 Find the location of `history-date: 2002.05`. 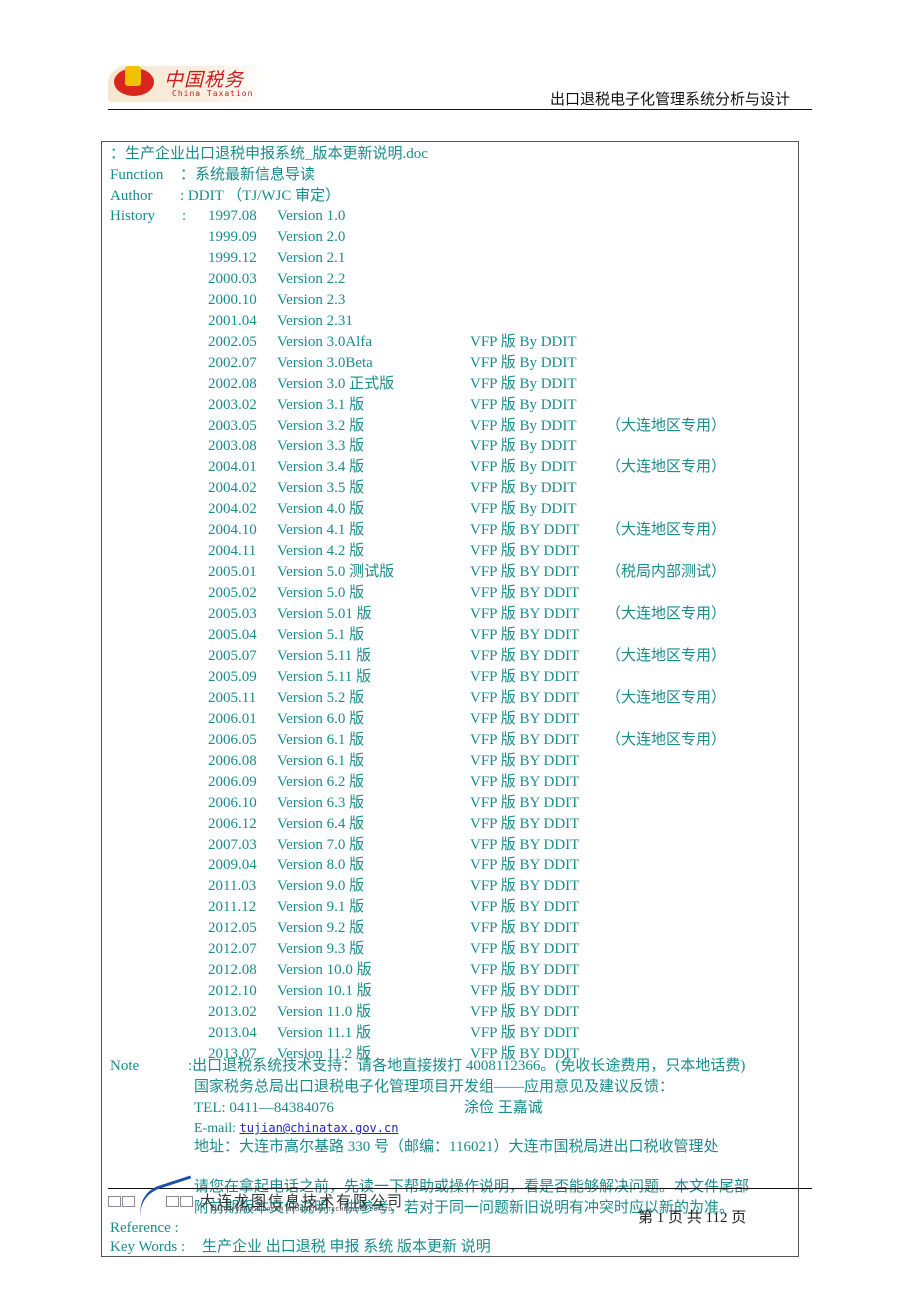

history-date: 2002.05 is located at coordinates (232, 341).